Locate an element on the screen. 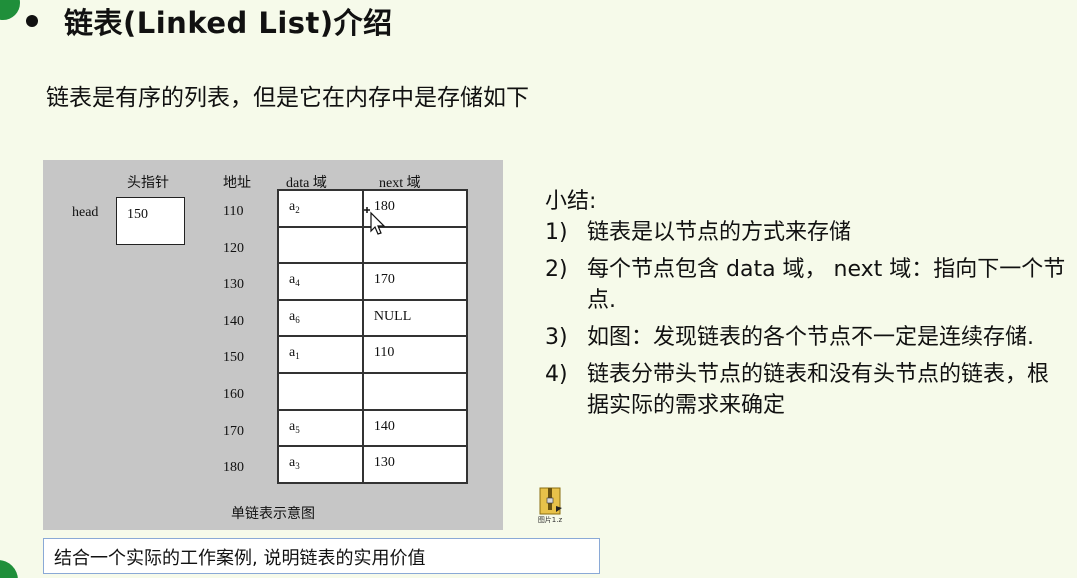  head-pointer-box: 150 is located at coordinates (150, 221).